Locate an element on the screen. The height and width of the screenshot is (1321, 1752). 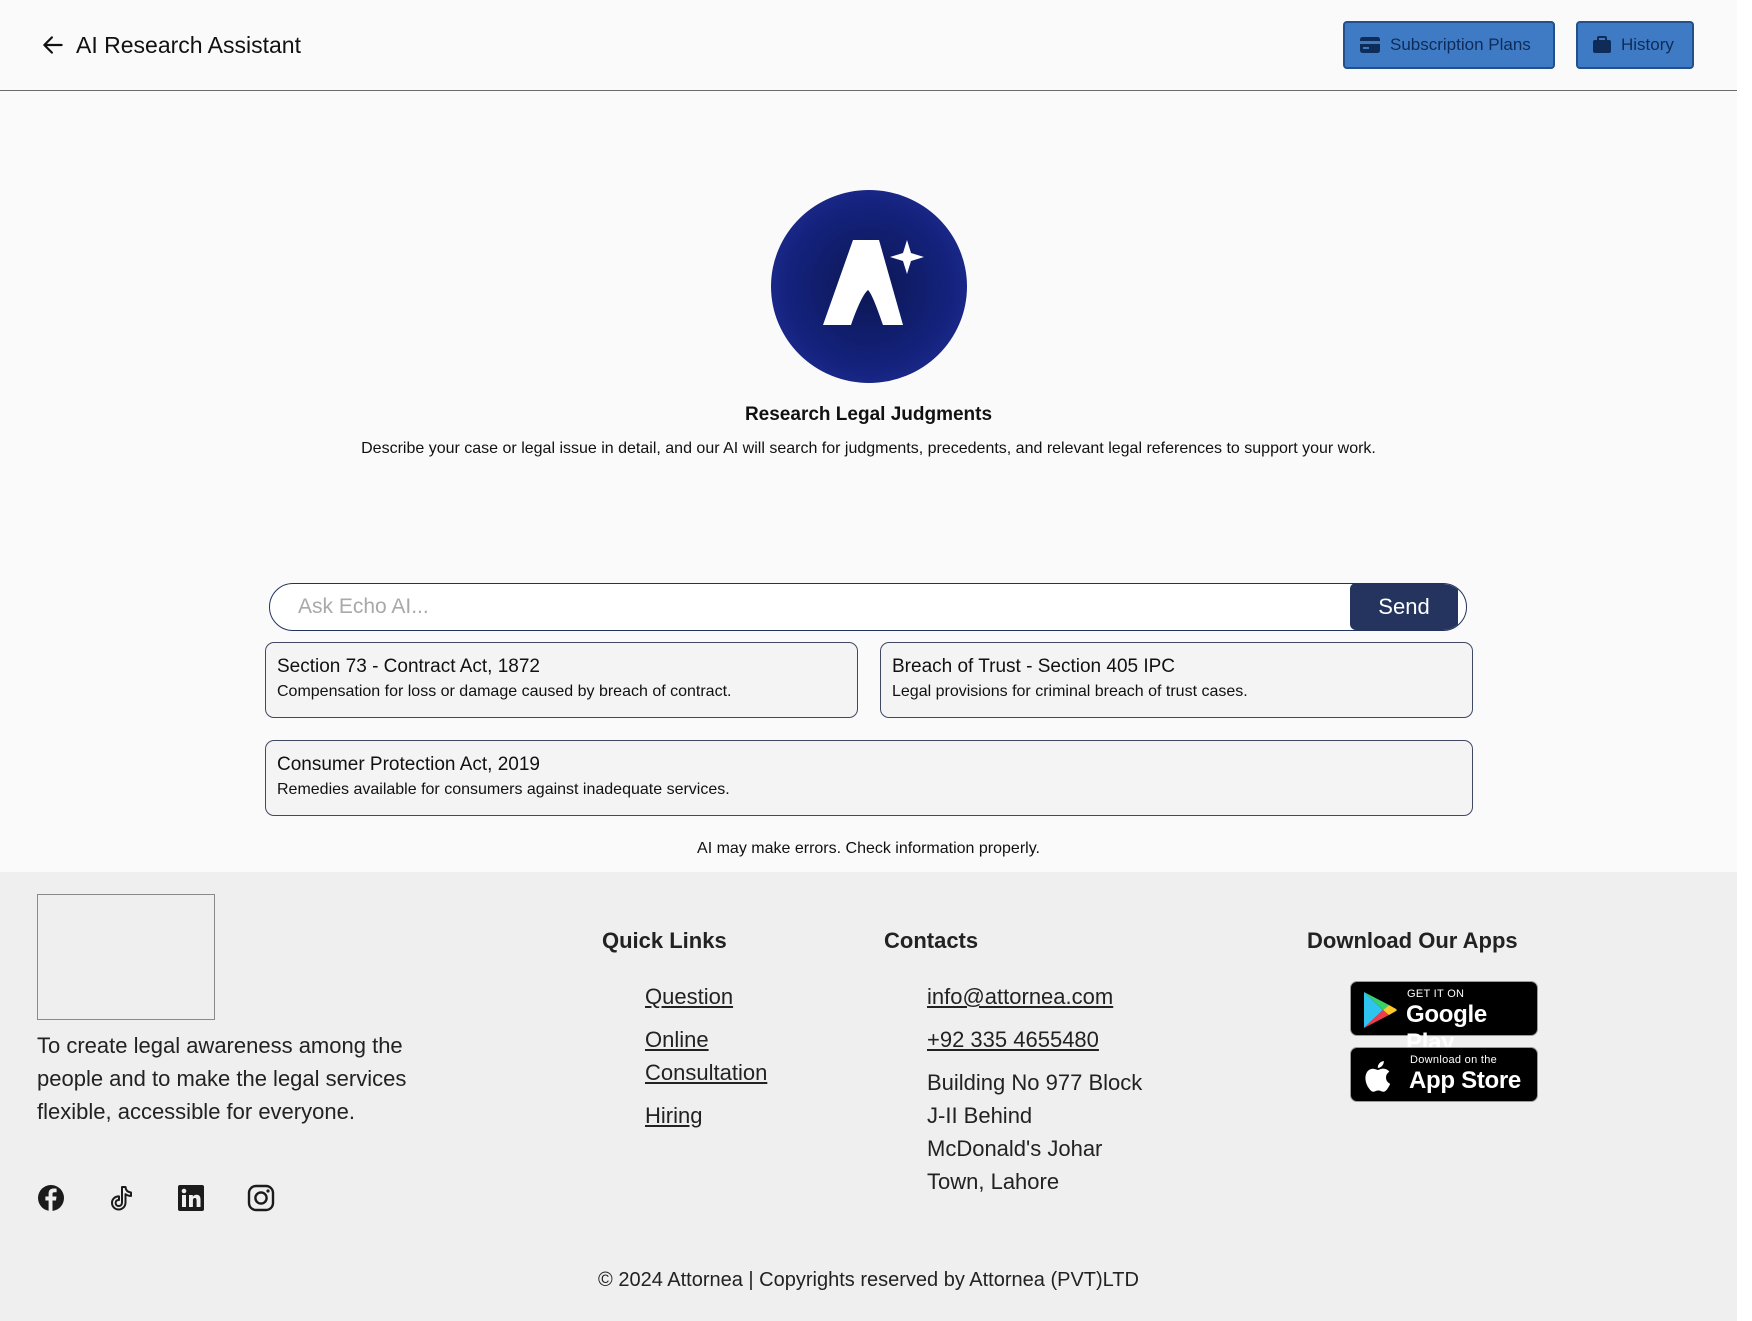
subscription-plans-button: Subscription Plans is located at coordinates (1449, 45).